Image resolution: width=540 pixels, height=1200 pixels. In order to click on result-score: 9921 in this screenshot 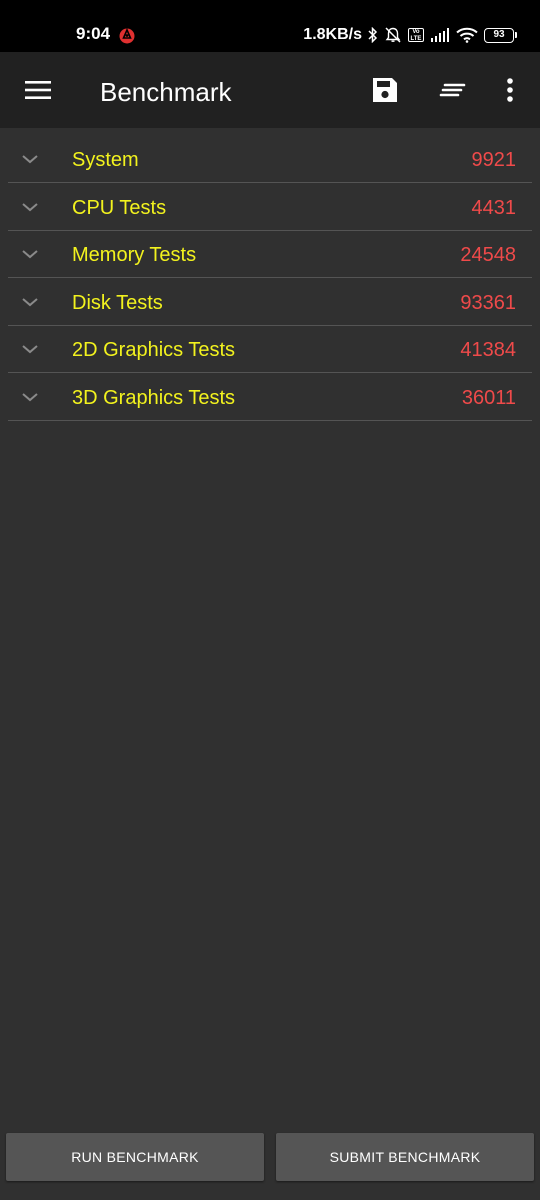, I will do `click(494, 160)`.